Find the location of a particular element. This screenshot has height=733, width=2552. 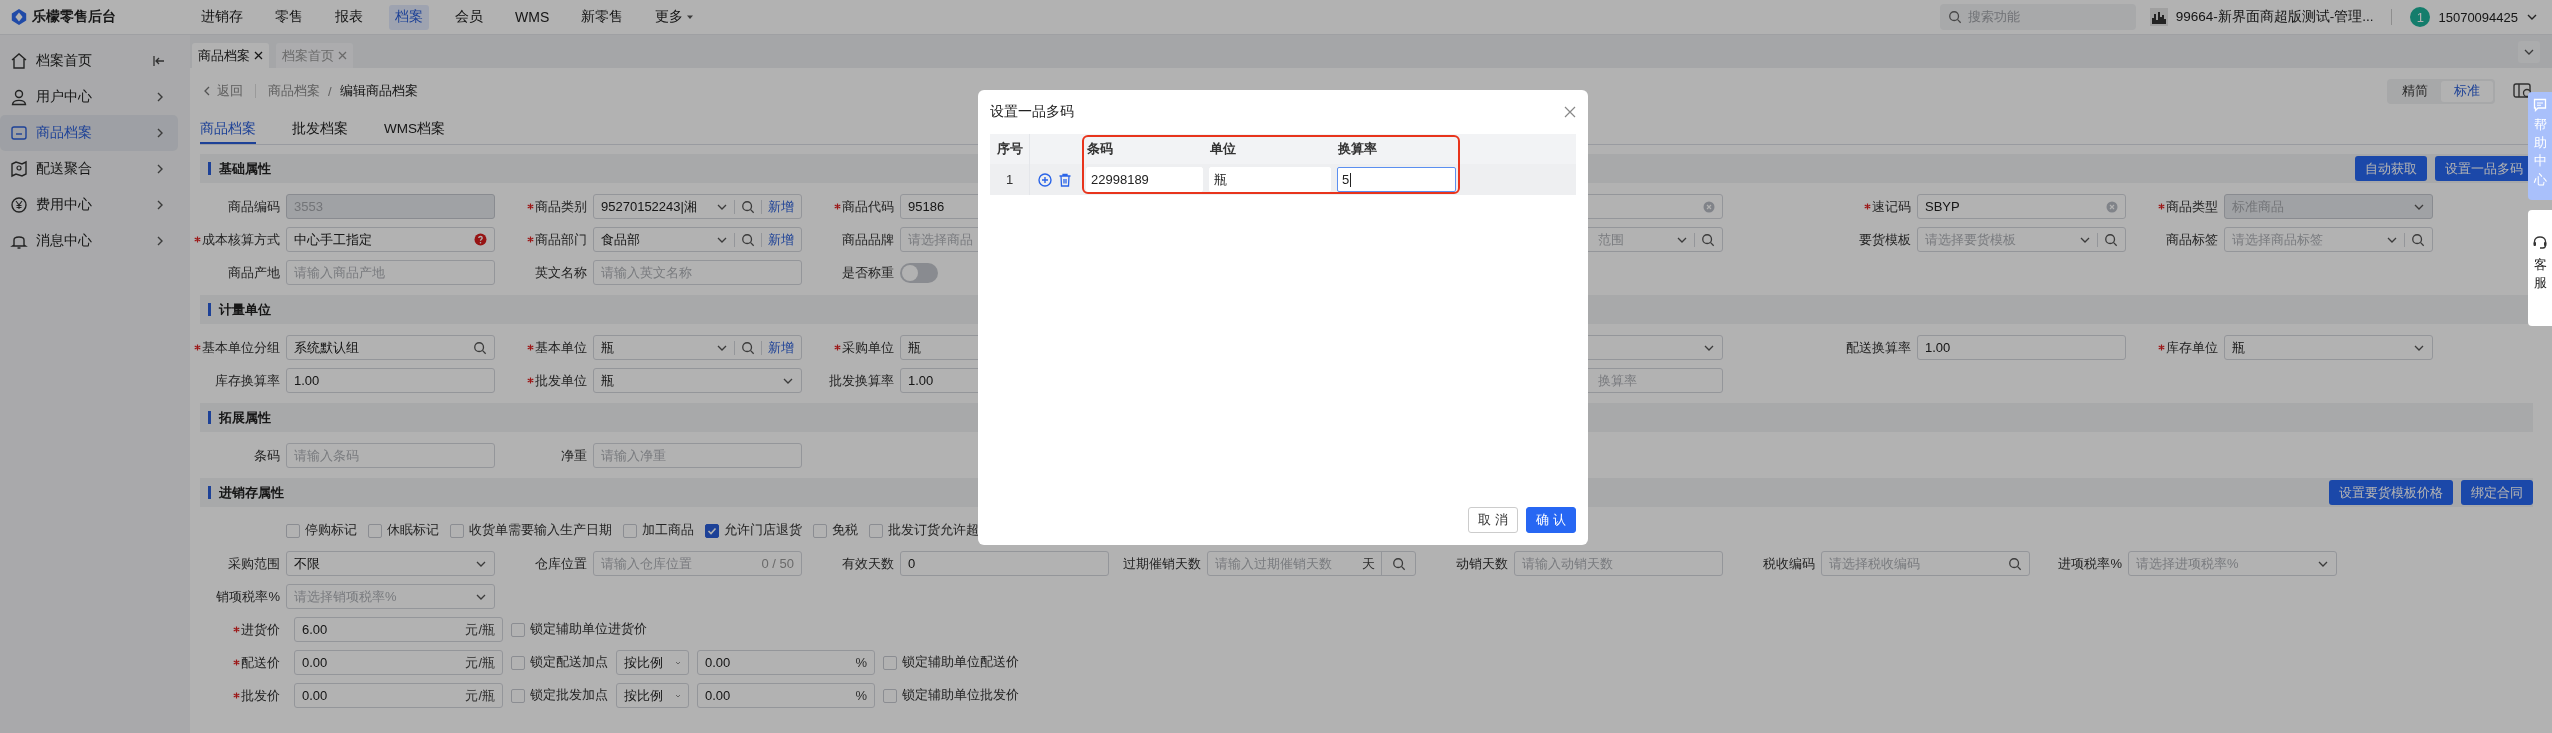

input-field: 中心手工指定 is located at coordinates (390, 239).